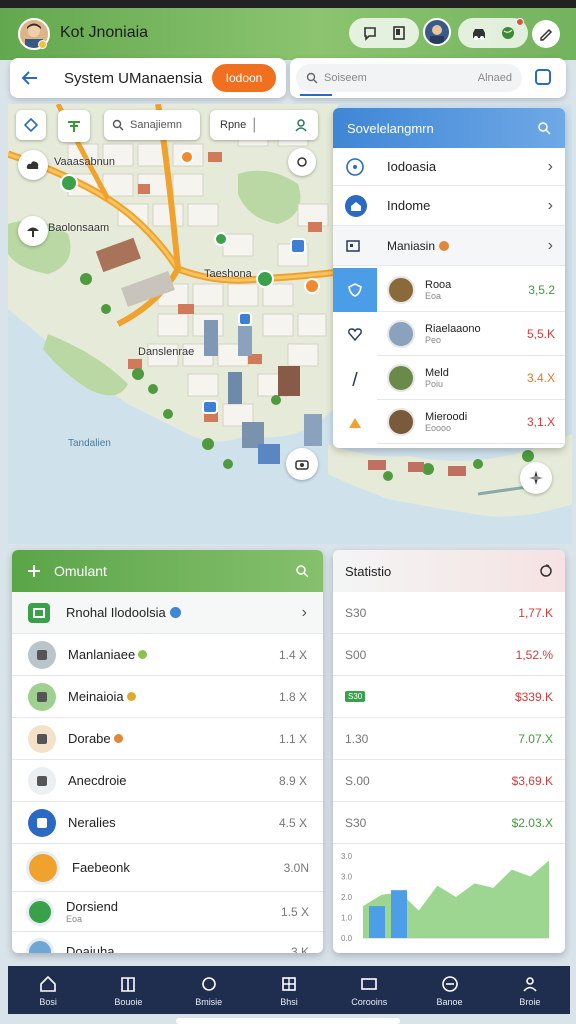 This screenshot has height=1024, width=576. What do you see at coordinates (42, 696) in the screenshot?
I see `list-item-icon` at bounding box center [42, 696].